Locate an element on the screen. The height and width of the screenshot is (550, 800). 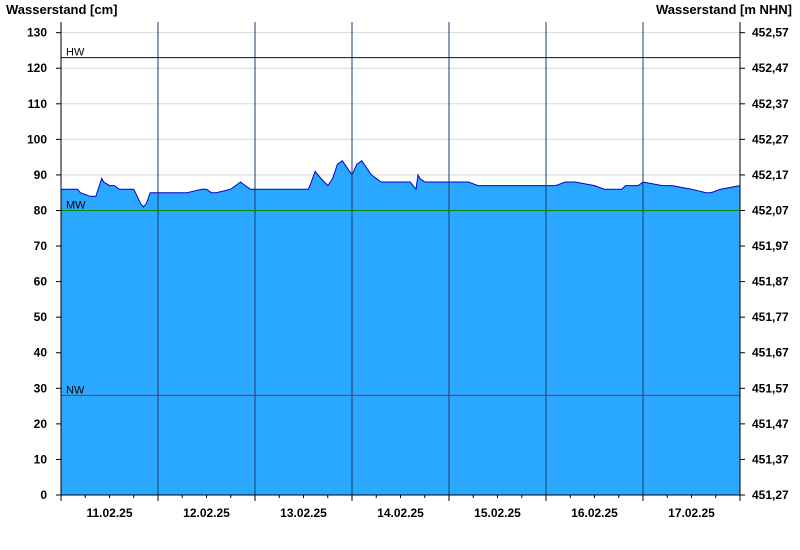
y-tick-label-right-1: 451,37 is located at coordinates (770, 459).